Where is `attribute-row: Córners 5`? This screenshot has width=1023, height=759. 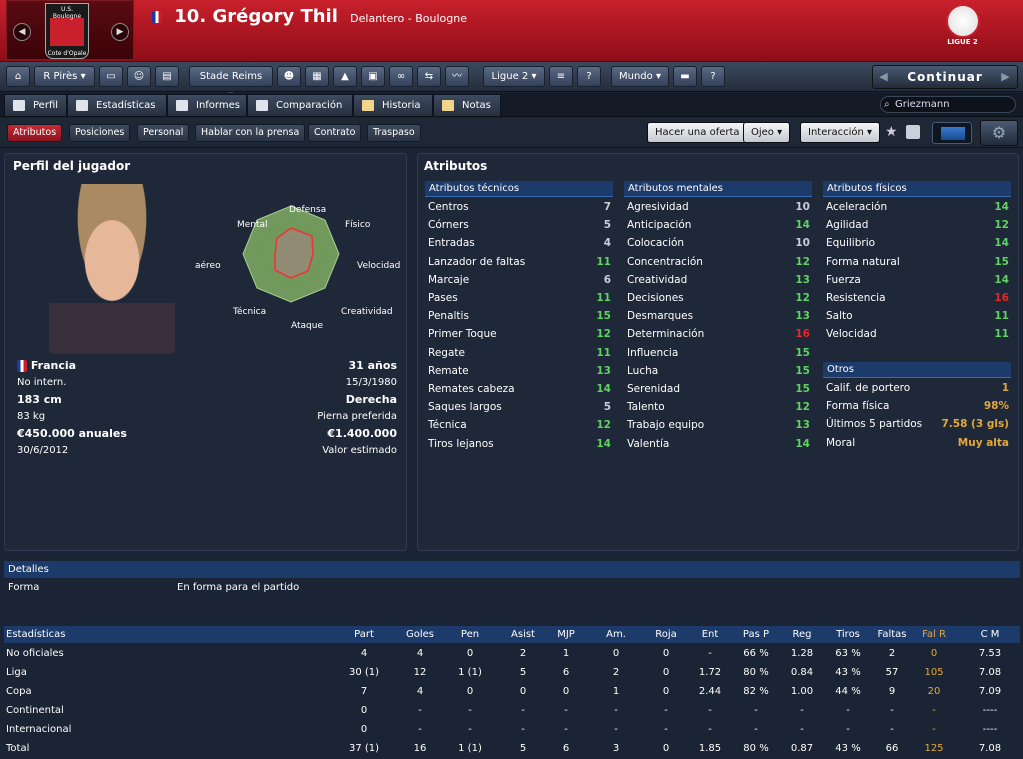
attribute-row: Córners 5 is located at coordinates (519, 225).